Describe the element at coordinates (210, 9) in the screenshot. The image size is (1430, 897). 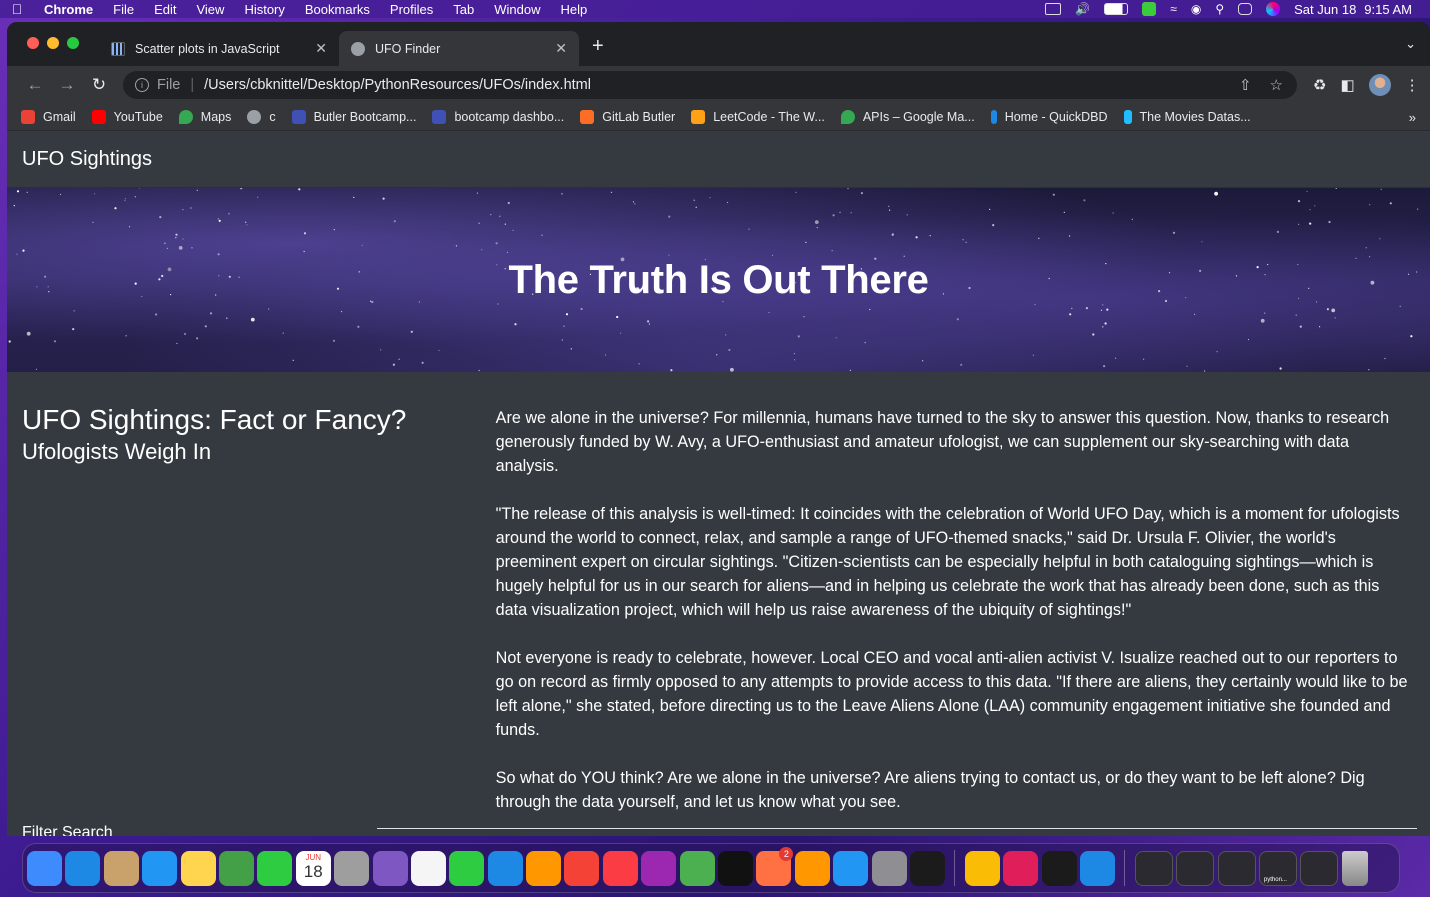
I see `menu-view: View` at that location.